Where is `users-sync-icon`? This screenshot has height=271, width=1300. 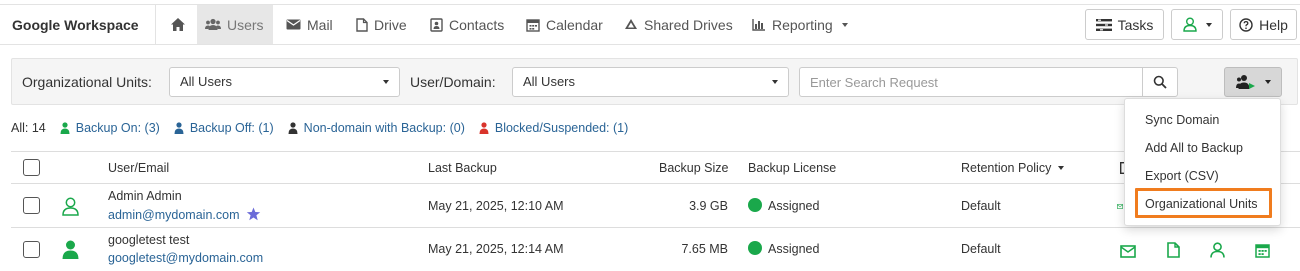 users-sync-icon is located at coordinates (1245, 82).